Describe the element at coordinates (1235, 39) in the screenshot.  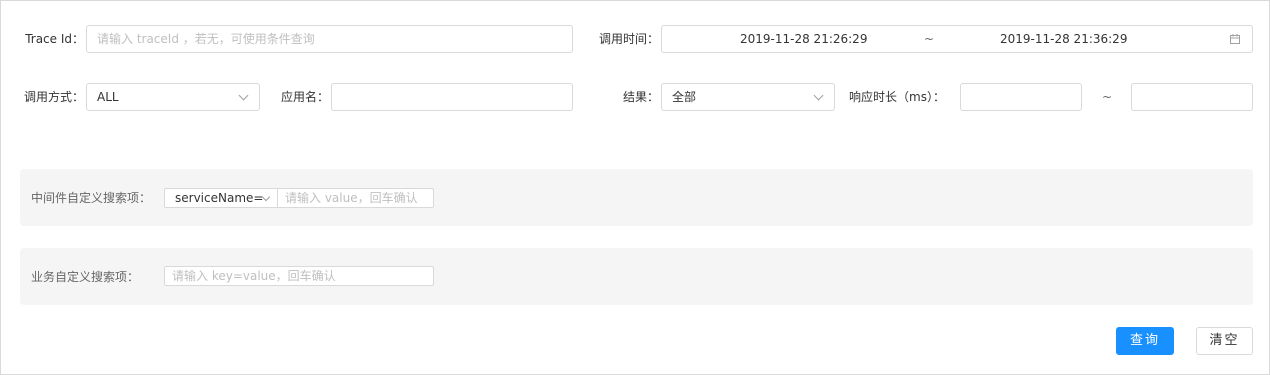
I see `calendar-icon` at that location.